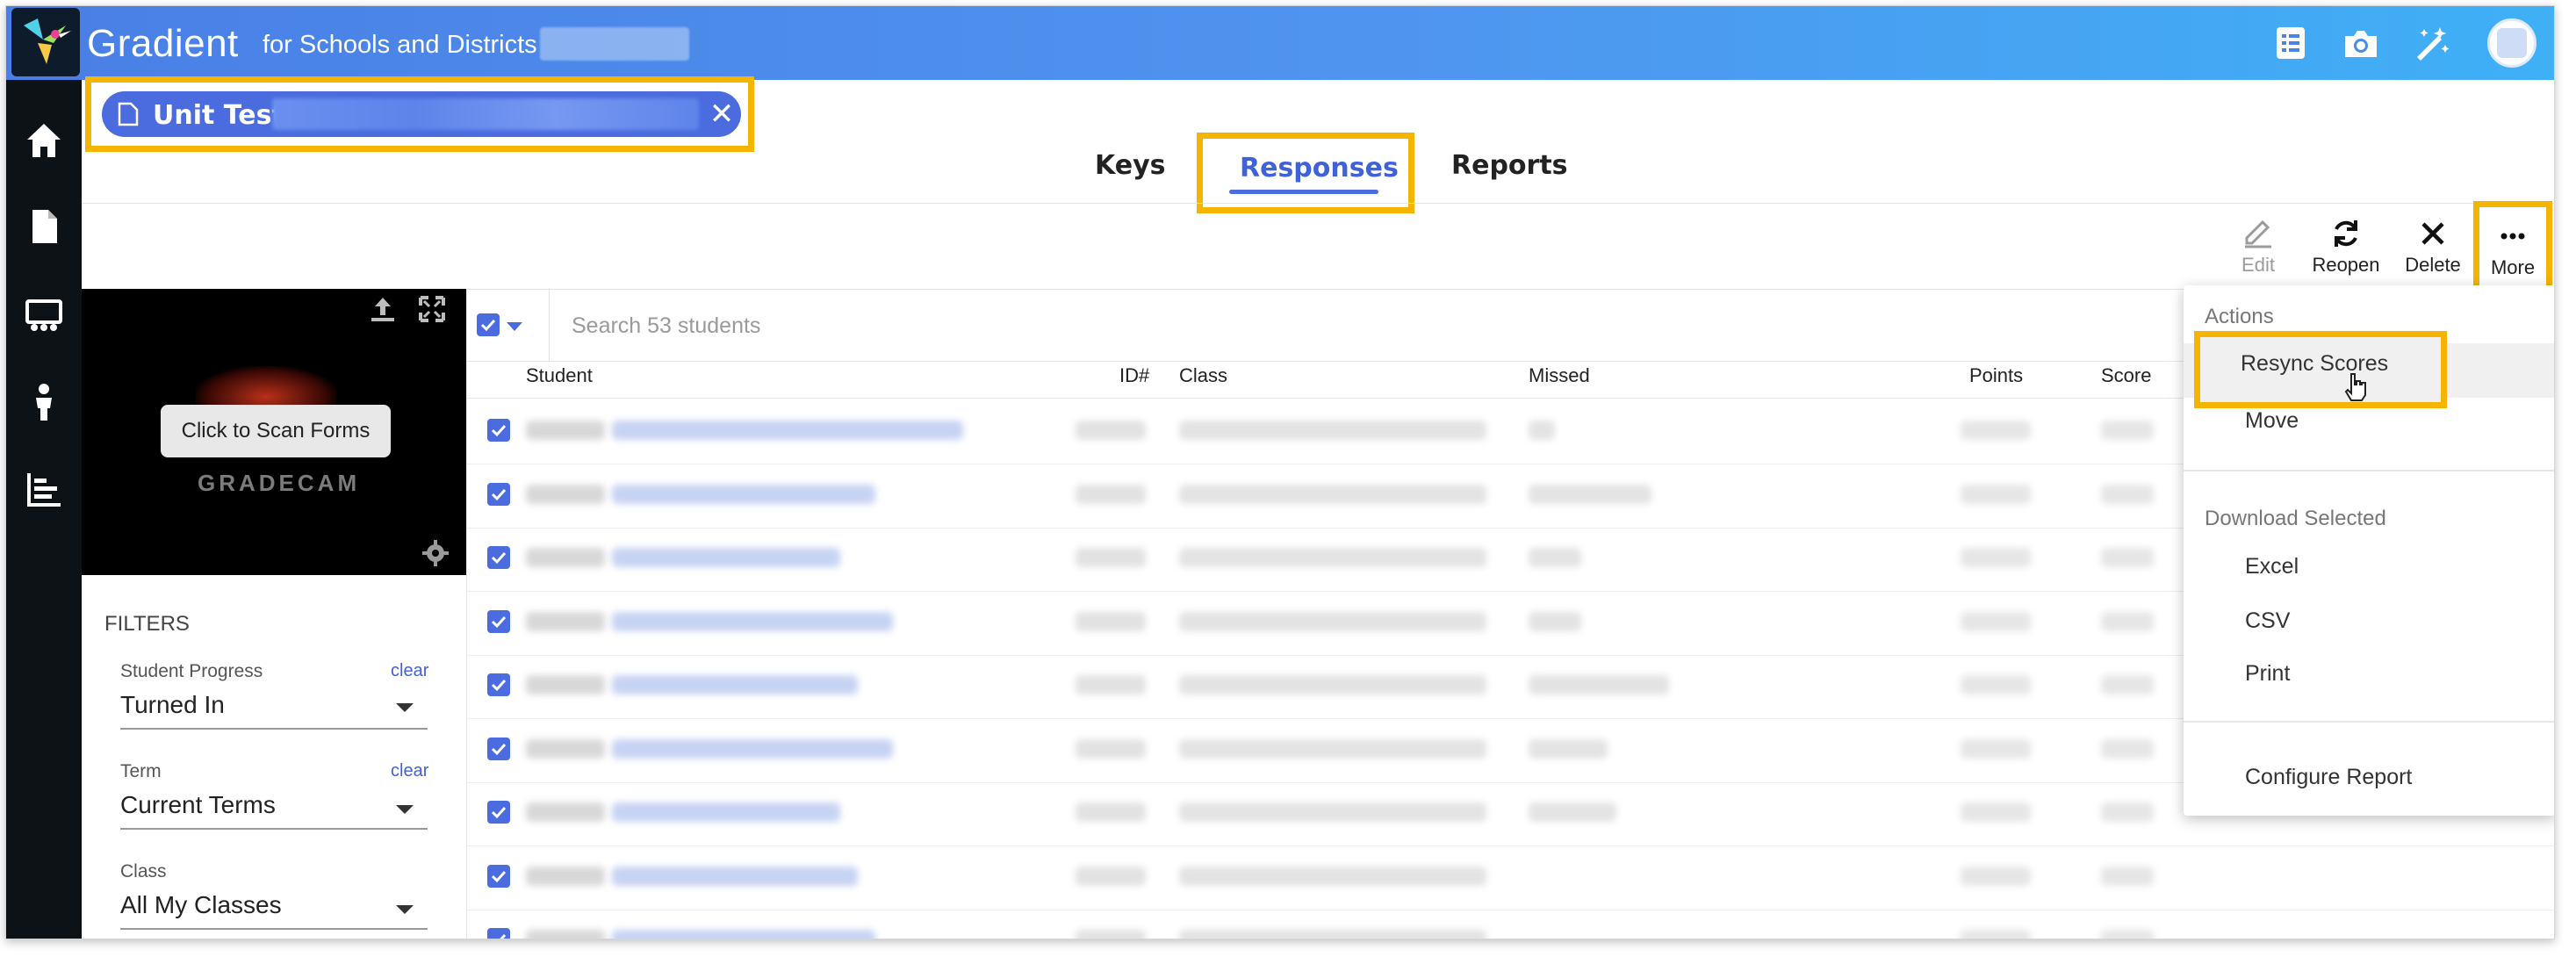 This screenshot has width=2576, height=957. What do you see at coordinates (44, 402) in the screenshot?
I see `student-icon` at bounding box center [44, 402].